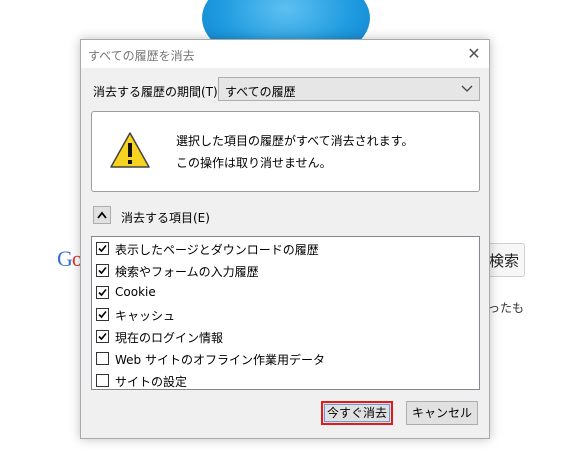  What do you see at coordinates (217, 250) in the screenshot?
I see `item-label: 表示したページとダウンロードの履歴` at bounding box center [217, 250].